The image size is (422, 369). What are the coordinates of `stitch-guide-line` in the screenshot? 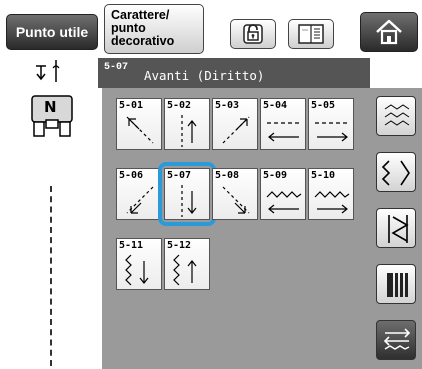 It's located at (51, 276).